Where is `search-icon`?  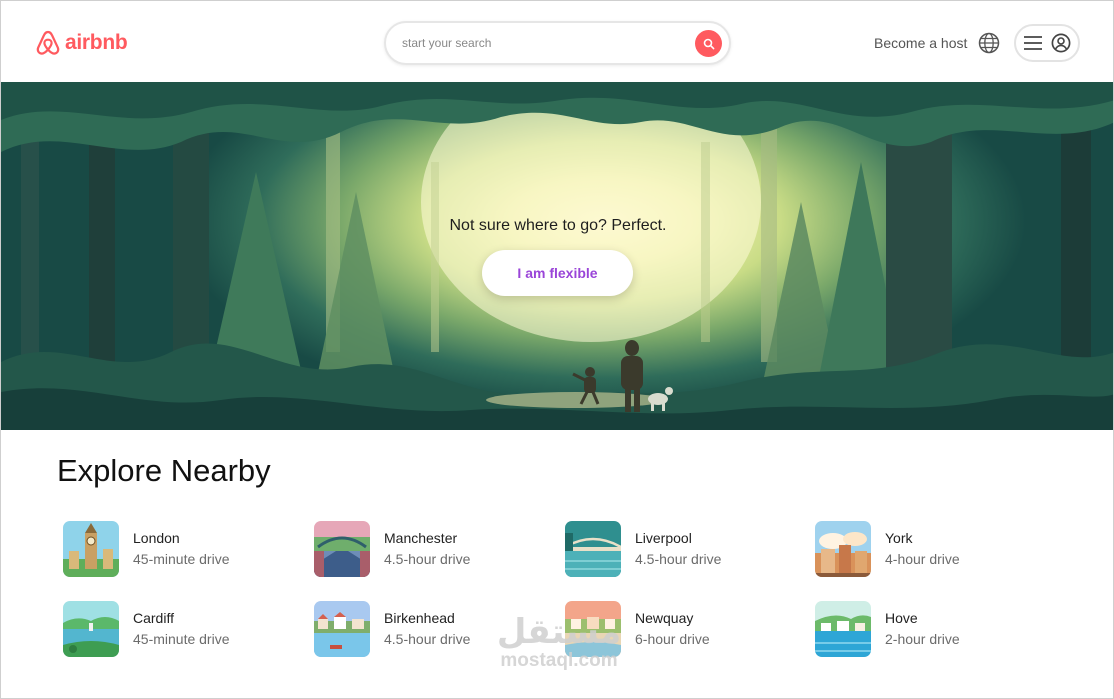
search-icon is located at coordinates (708, 43).